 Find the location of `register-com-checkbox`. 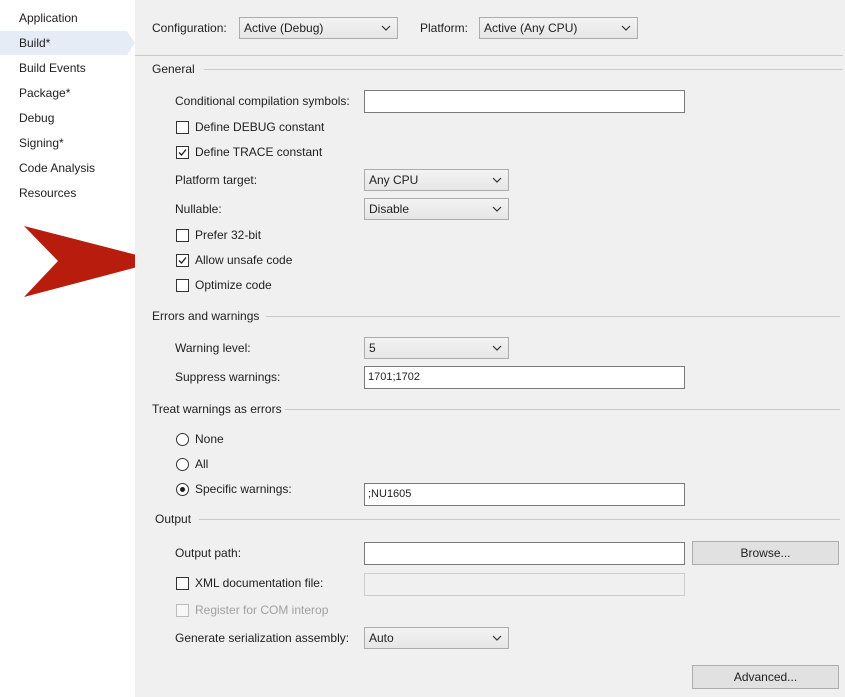

register-com-checkbox is located at coordinates (182, 610).